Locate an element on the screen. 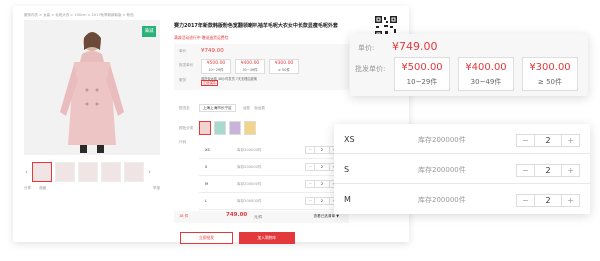  tier-price: ¥300.00 is located at coordinates (284, 63).